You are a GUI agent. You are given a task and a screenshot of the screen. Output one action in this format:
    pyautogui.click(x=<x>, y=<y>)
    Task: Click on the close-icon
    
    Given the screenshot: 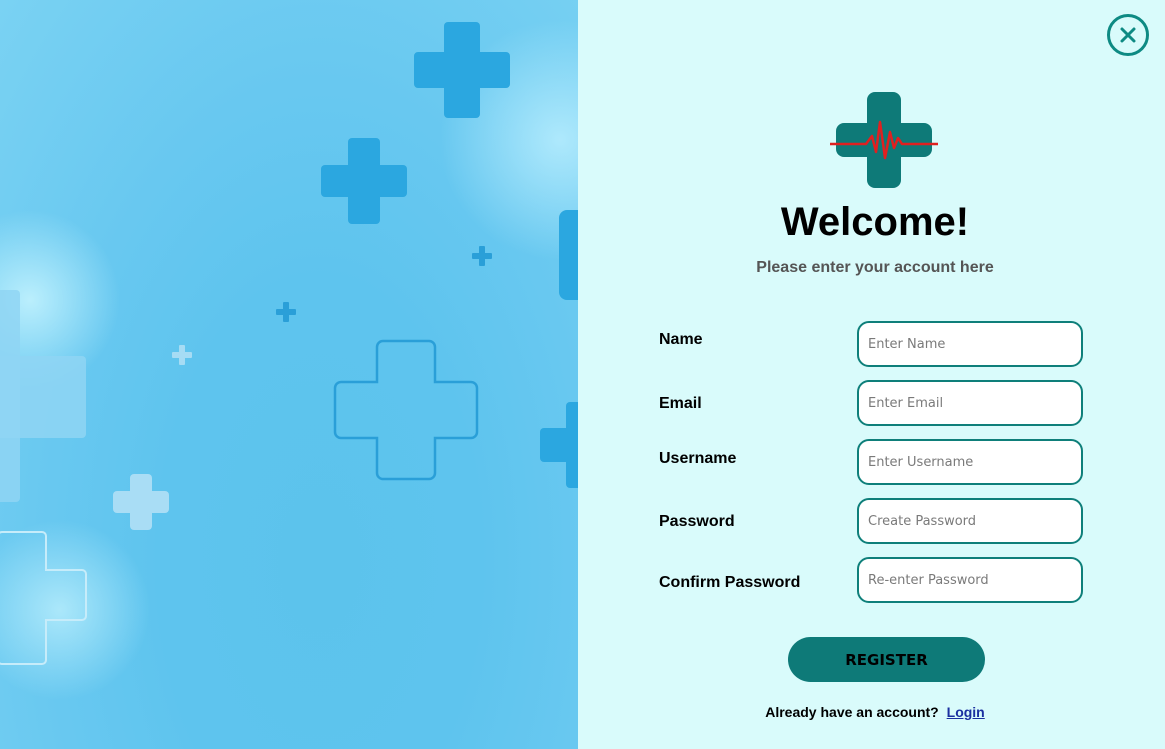 What is the action you would take?
    pyautogui.click(x=1128, y=35)
    